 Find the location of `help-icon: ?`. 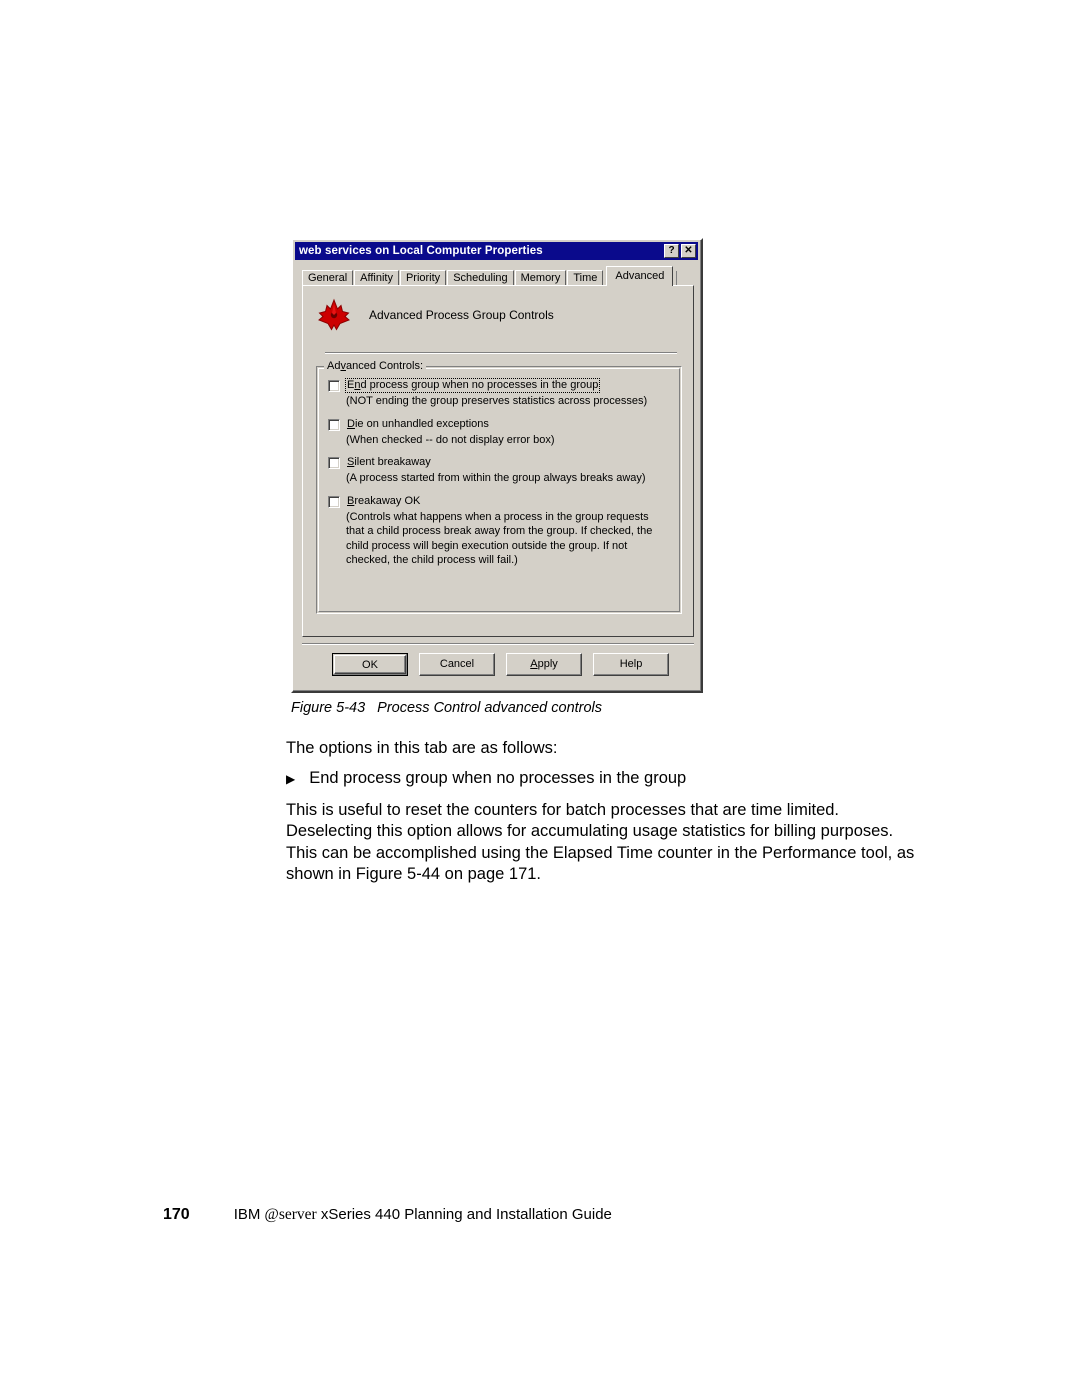

help-icon: ? is located at coordinates (671, 251).